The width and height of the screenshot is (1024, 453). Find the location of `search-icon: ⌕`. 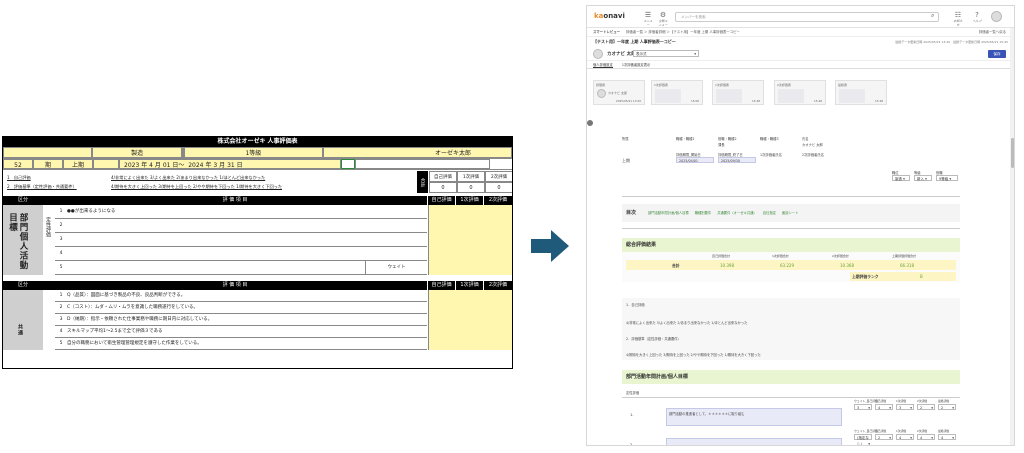

search-icon: ⌕ is located at coordinates (932, 16).